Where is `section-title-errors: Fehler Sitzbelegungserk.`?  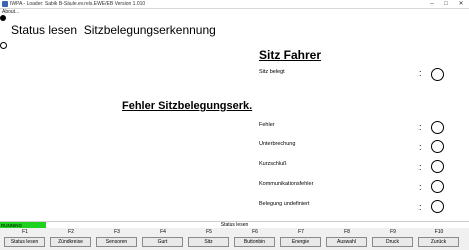
section-title-errors: Fehler Sitzbelegungserk. is located at coordinates (187, 106).